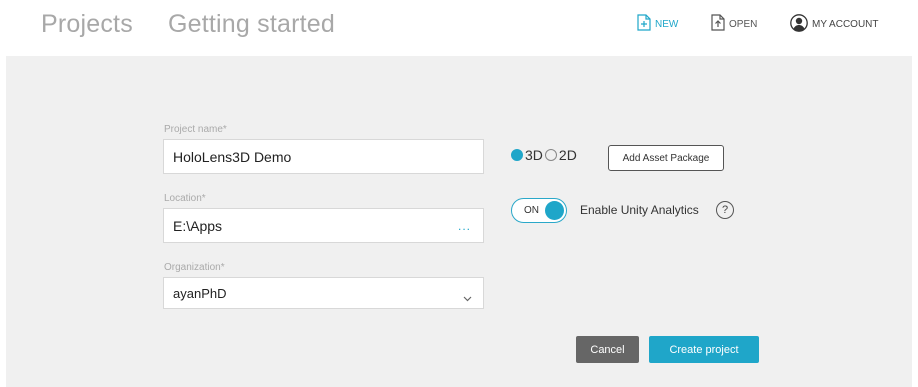  What do you see at coordinates (531, 210) in the screenshot?
I see `toggle-on-label: ON` at bounding box center [531, 210].